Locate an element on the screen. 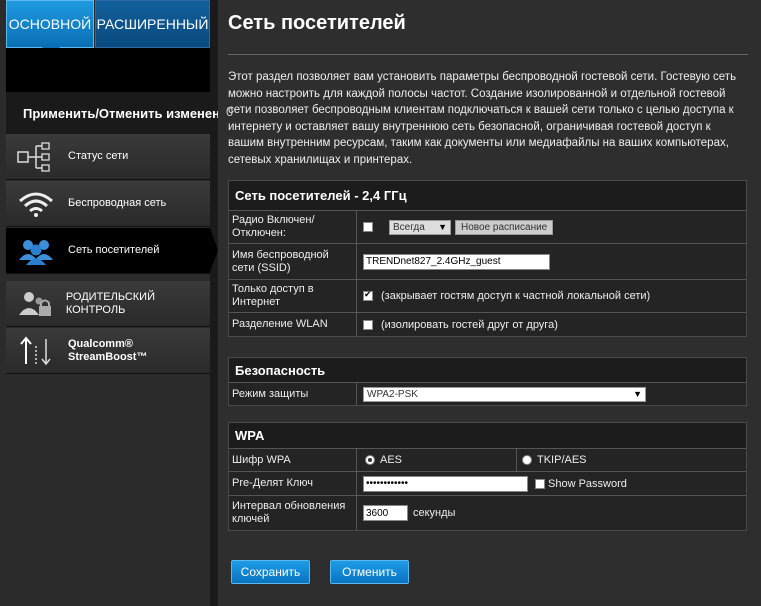 Image resolution: width=761 pixels, height=606 pixels. security-panel: Безопасность Режим защиты WPA2-PSK ▼ is located at coordinates (487, 381).